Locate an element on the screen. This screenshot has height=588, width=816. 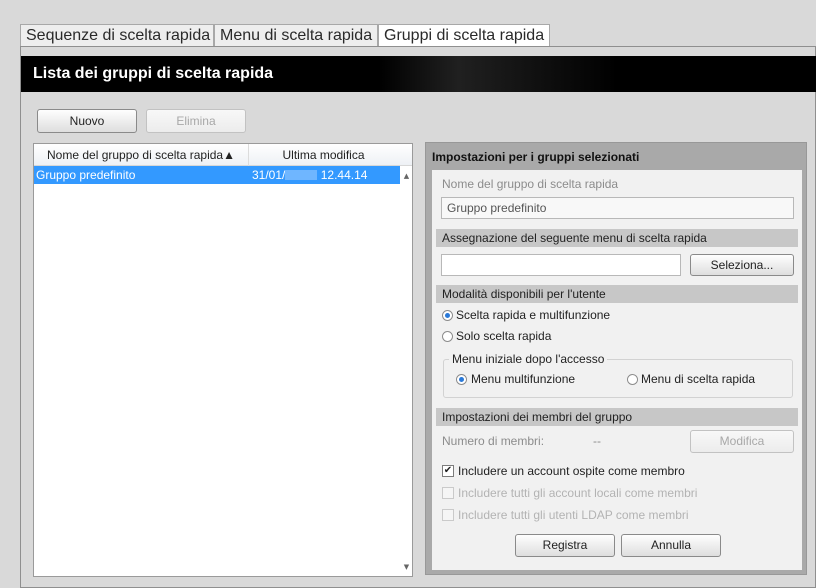
menu-field is located at coordinates (561, 265).